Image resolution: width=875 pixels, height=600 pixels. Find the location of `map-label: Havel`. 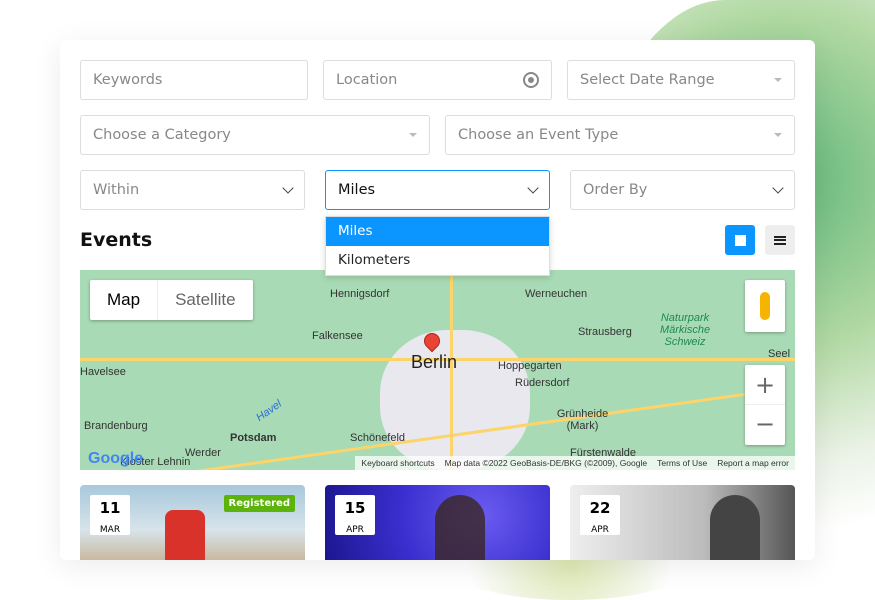

map-label: Havel is located at coordinates (269, 411).